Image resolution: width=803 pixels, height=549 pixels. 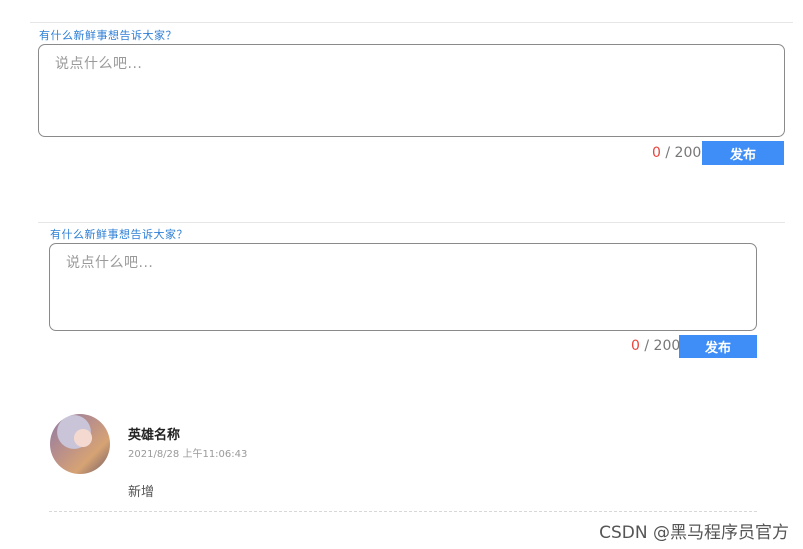 What do you see at coordinates (667, 153) in the screenshot?
I see `form1-count-sep: /` at bounding box center [667, 153].